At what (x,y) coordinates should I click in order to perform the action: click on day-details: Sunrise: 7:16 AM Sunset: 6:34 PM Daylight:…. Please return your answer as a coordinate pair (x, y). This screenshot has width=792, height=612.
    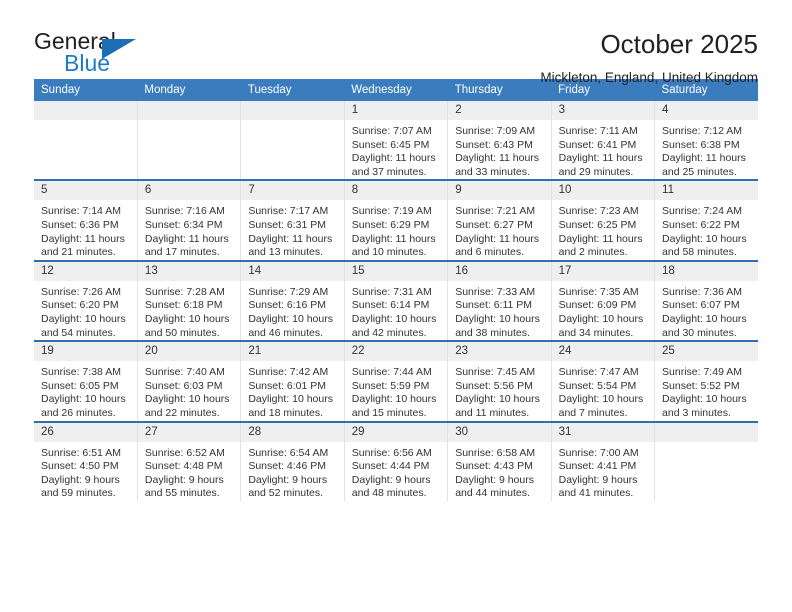
    Looking at the image, I should click on (189, 229).